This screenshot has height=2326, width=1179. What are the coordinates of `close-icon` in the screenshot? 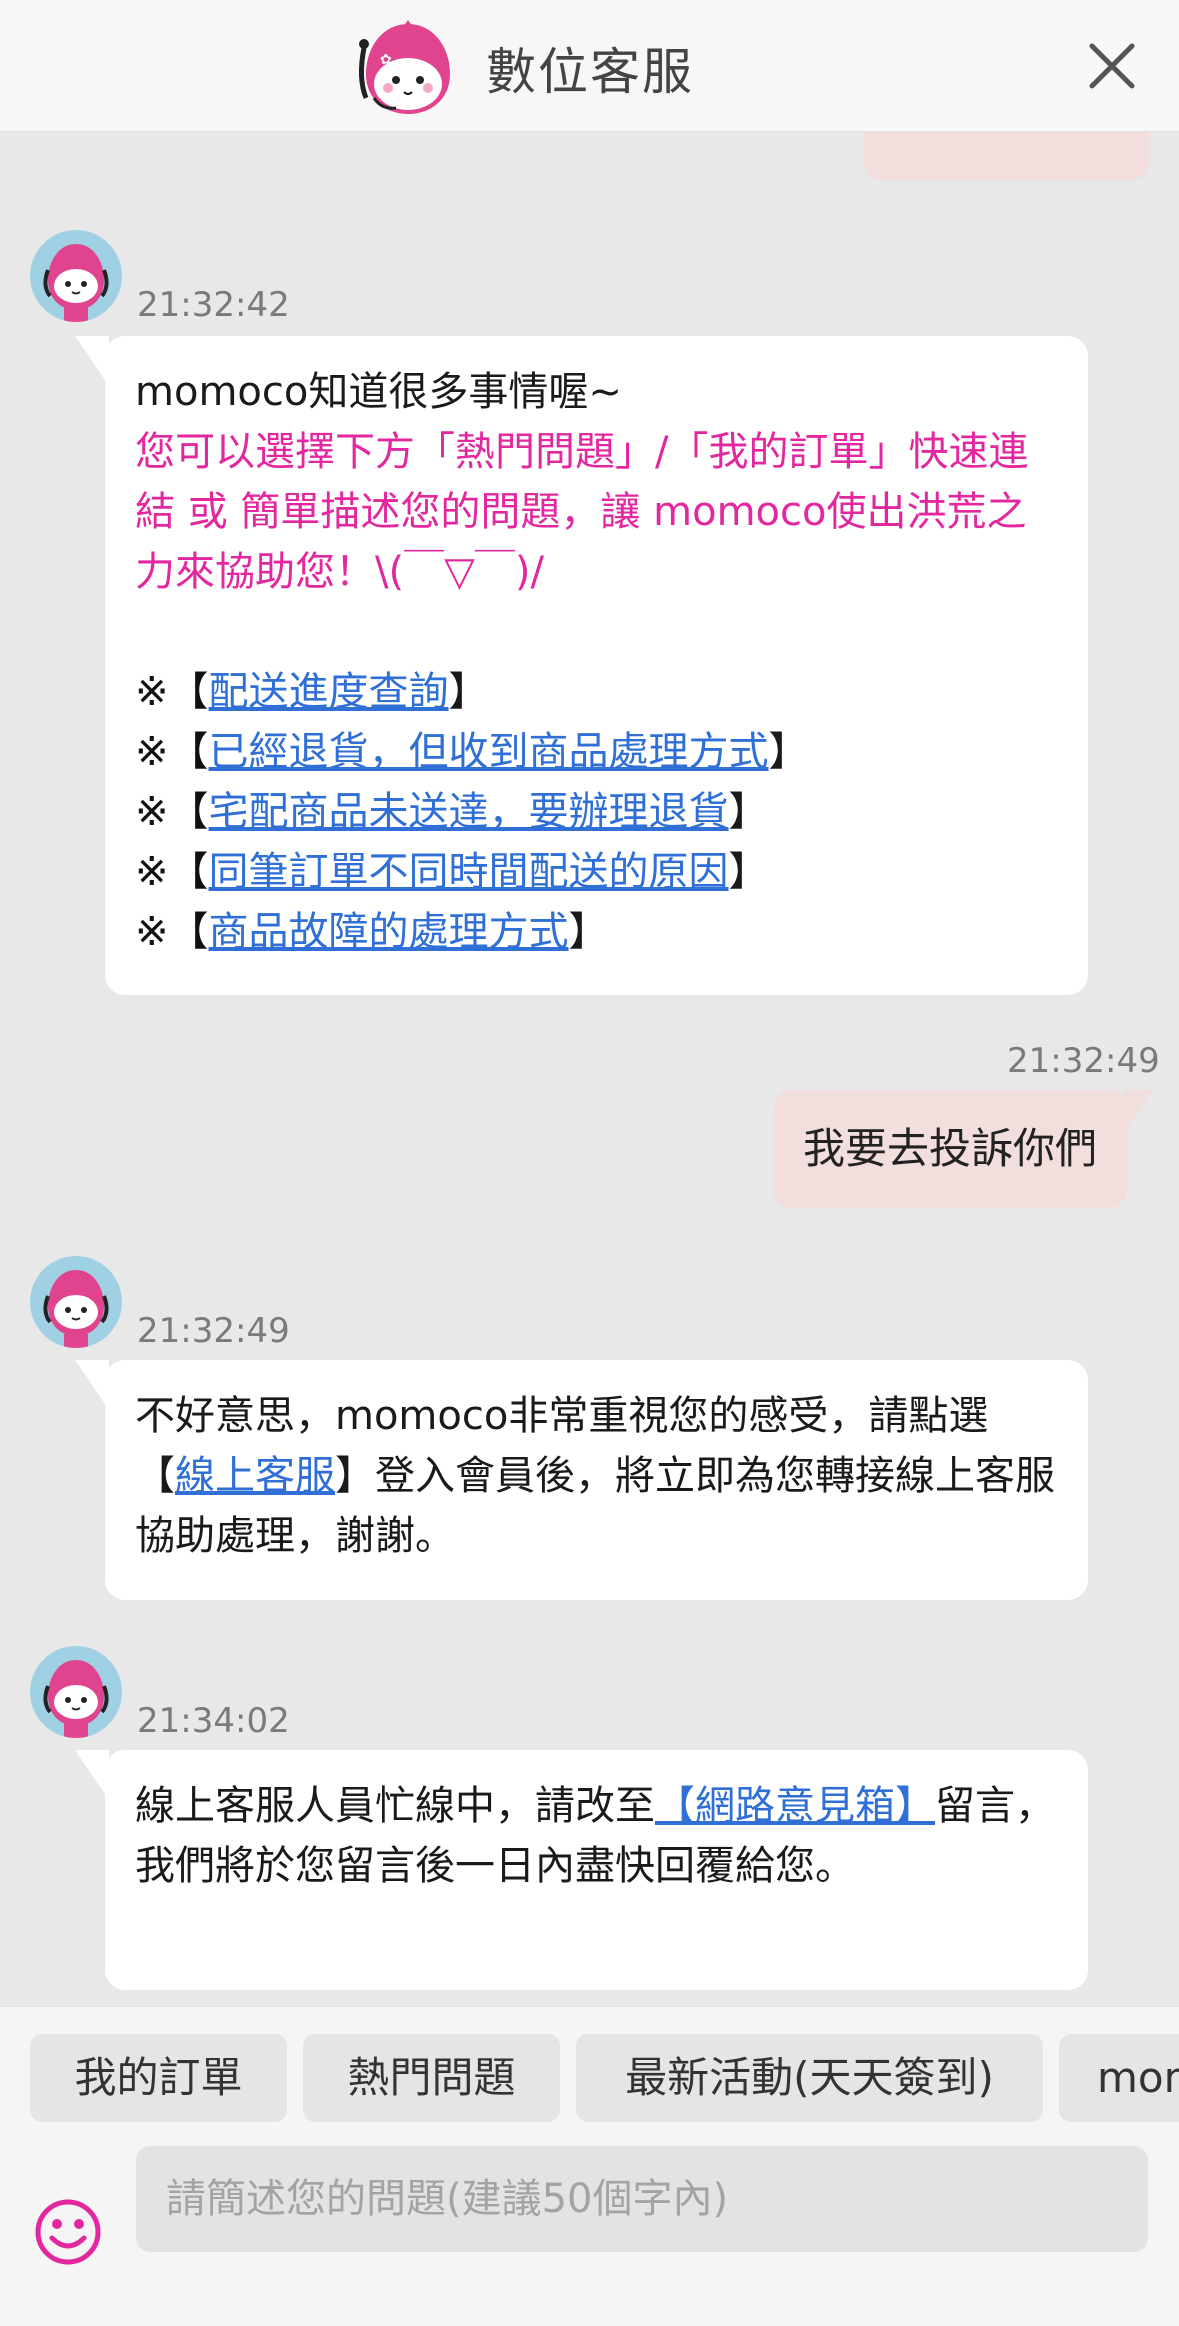 It's located at (1112, 66).